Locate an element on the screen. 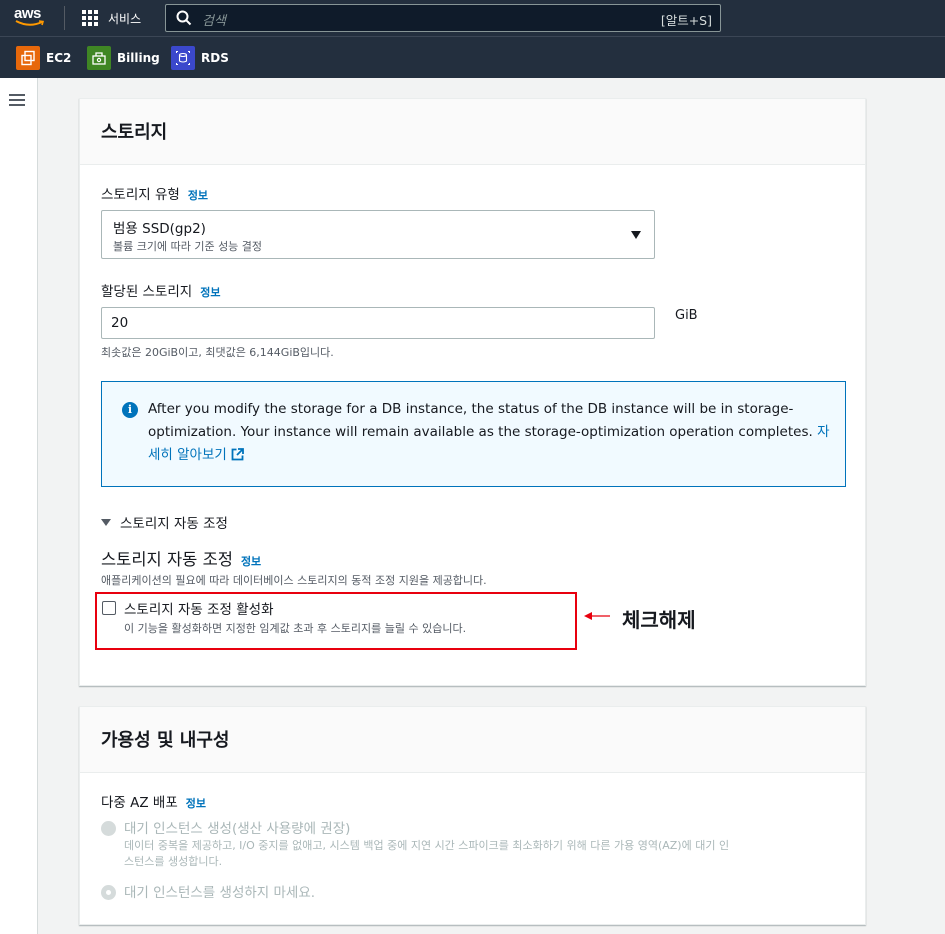 The width and height of the screenshot is (945, 934). favorite-label: EC2 is located at coordinates (59, 58).